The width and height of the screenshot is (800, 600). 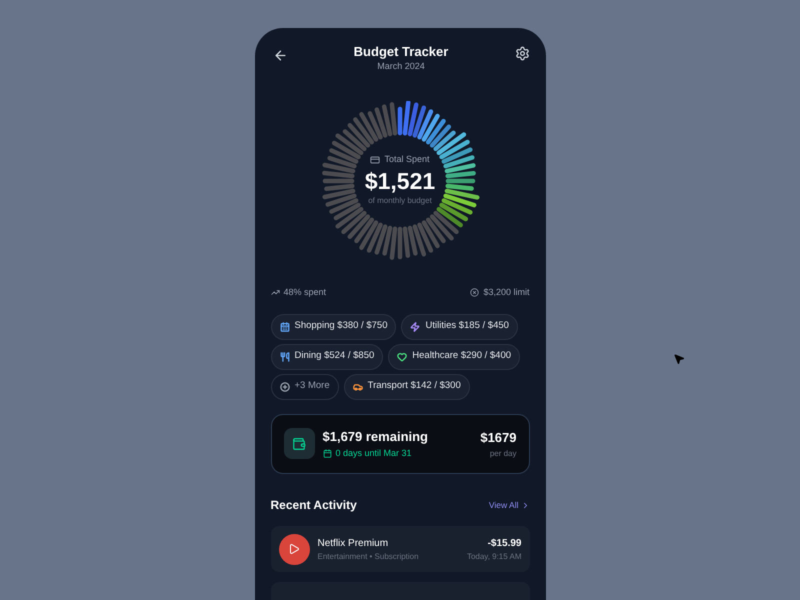 What do you see at coordinates (327, 357) in the screenshot?
I see `category-chip: Dining $524 / $850` at bounding box center [327, 357].